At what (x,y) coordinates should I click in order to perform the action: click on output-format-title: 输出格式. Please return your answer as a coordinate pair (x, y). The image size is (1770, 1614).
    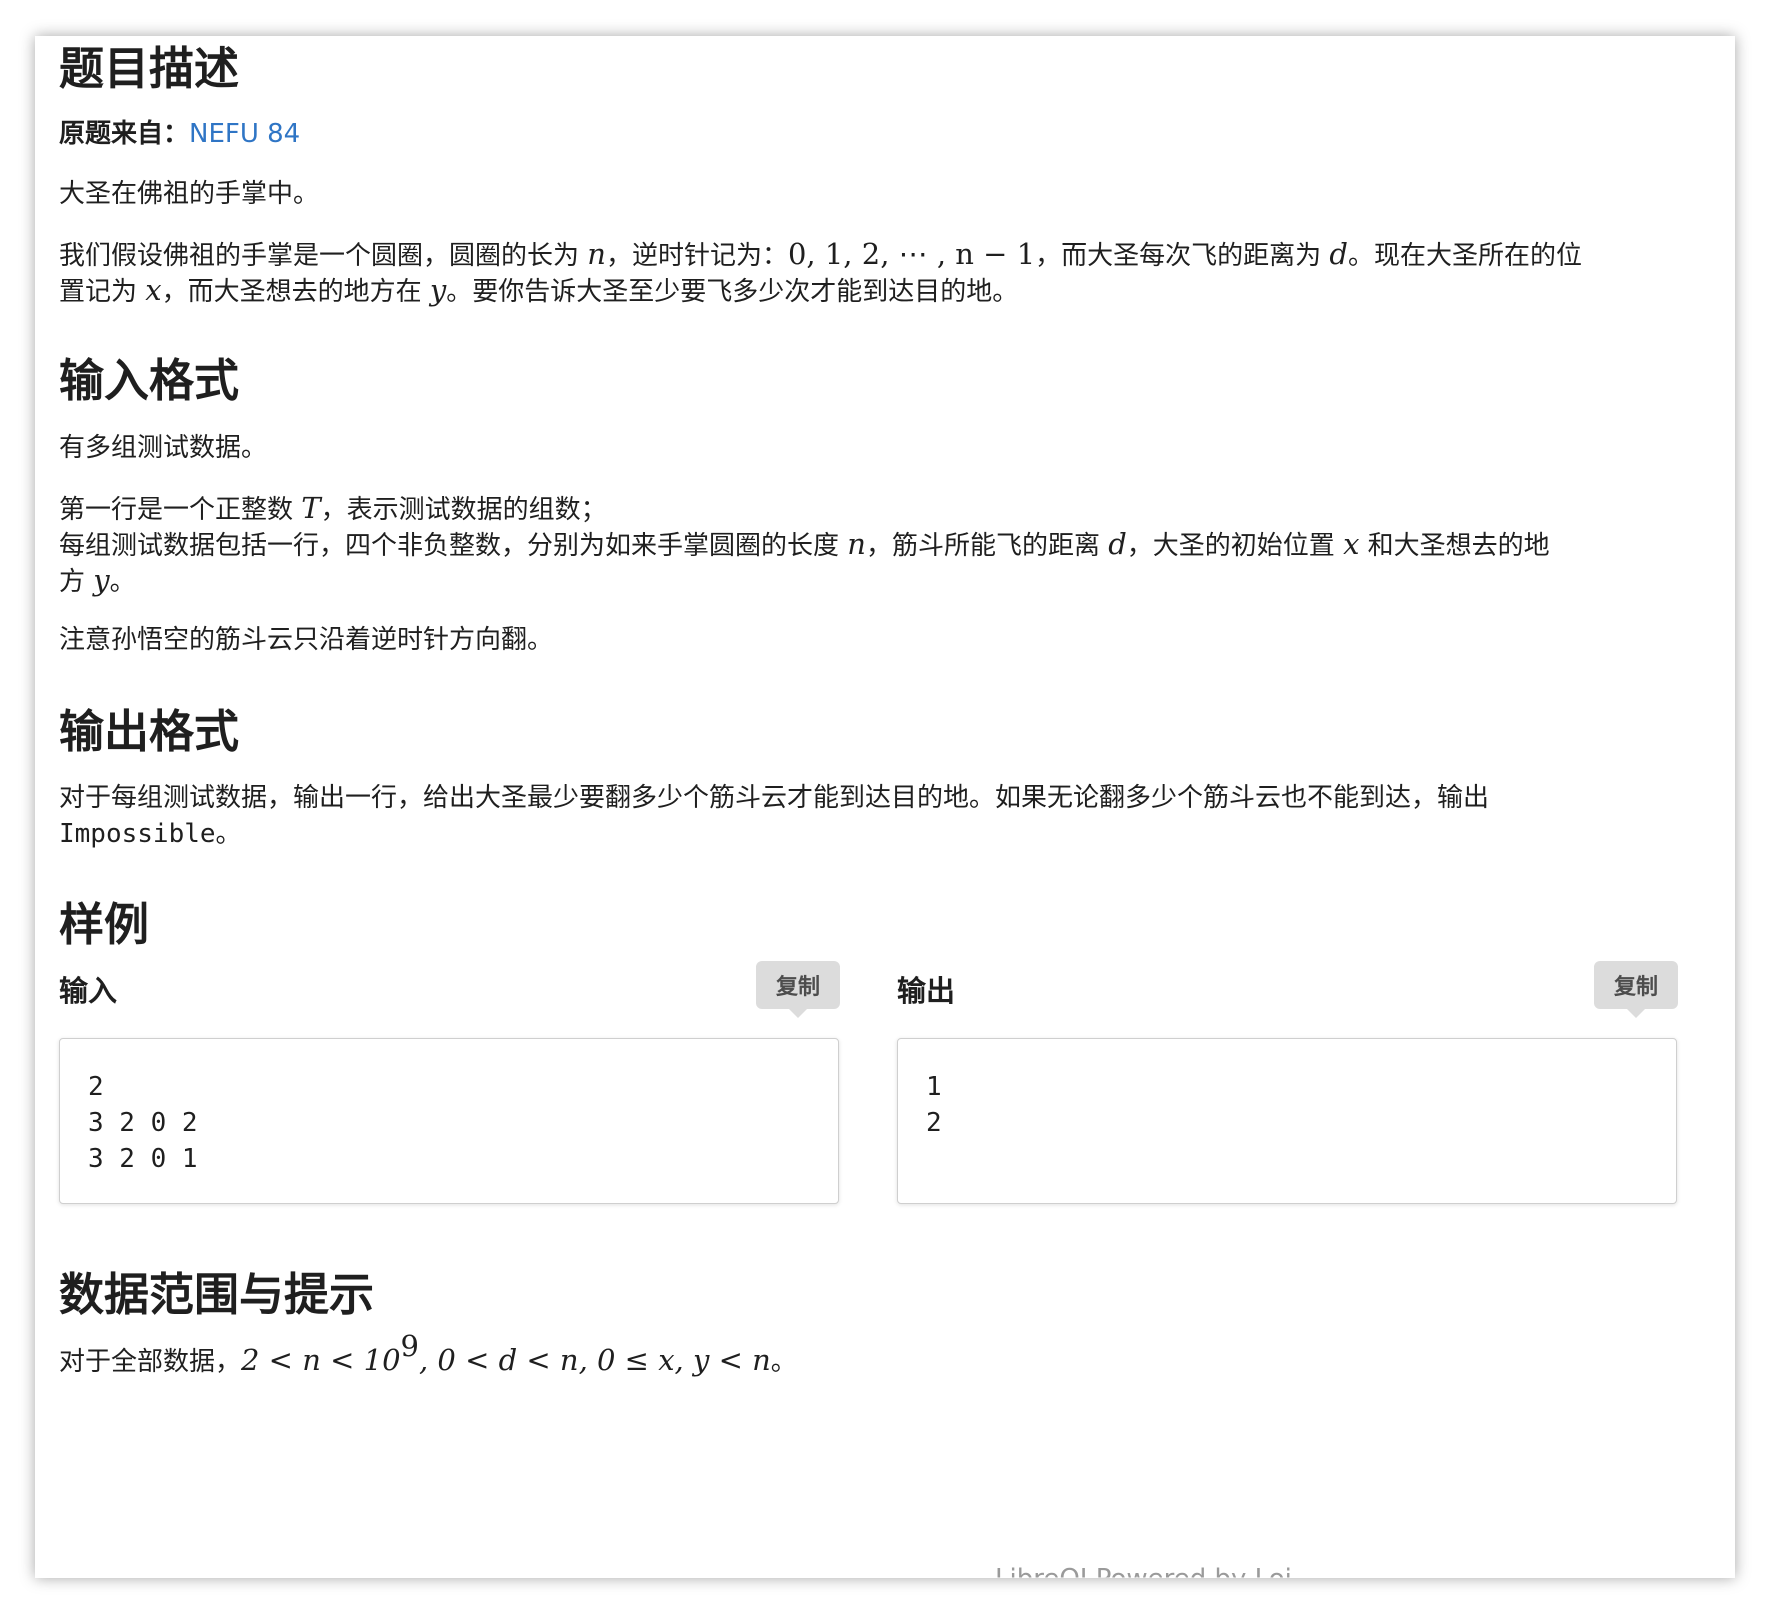
    Looking at the image, I should click on (149, 731).